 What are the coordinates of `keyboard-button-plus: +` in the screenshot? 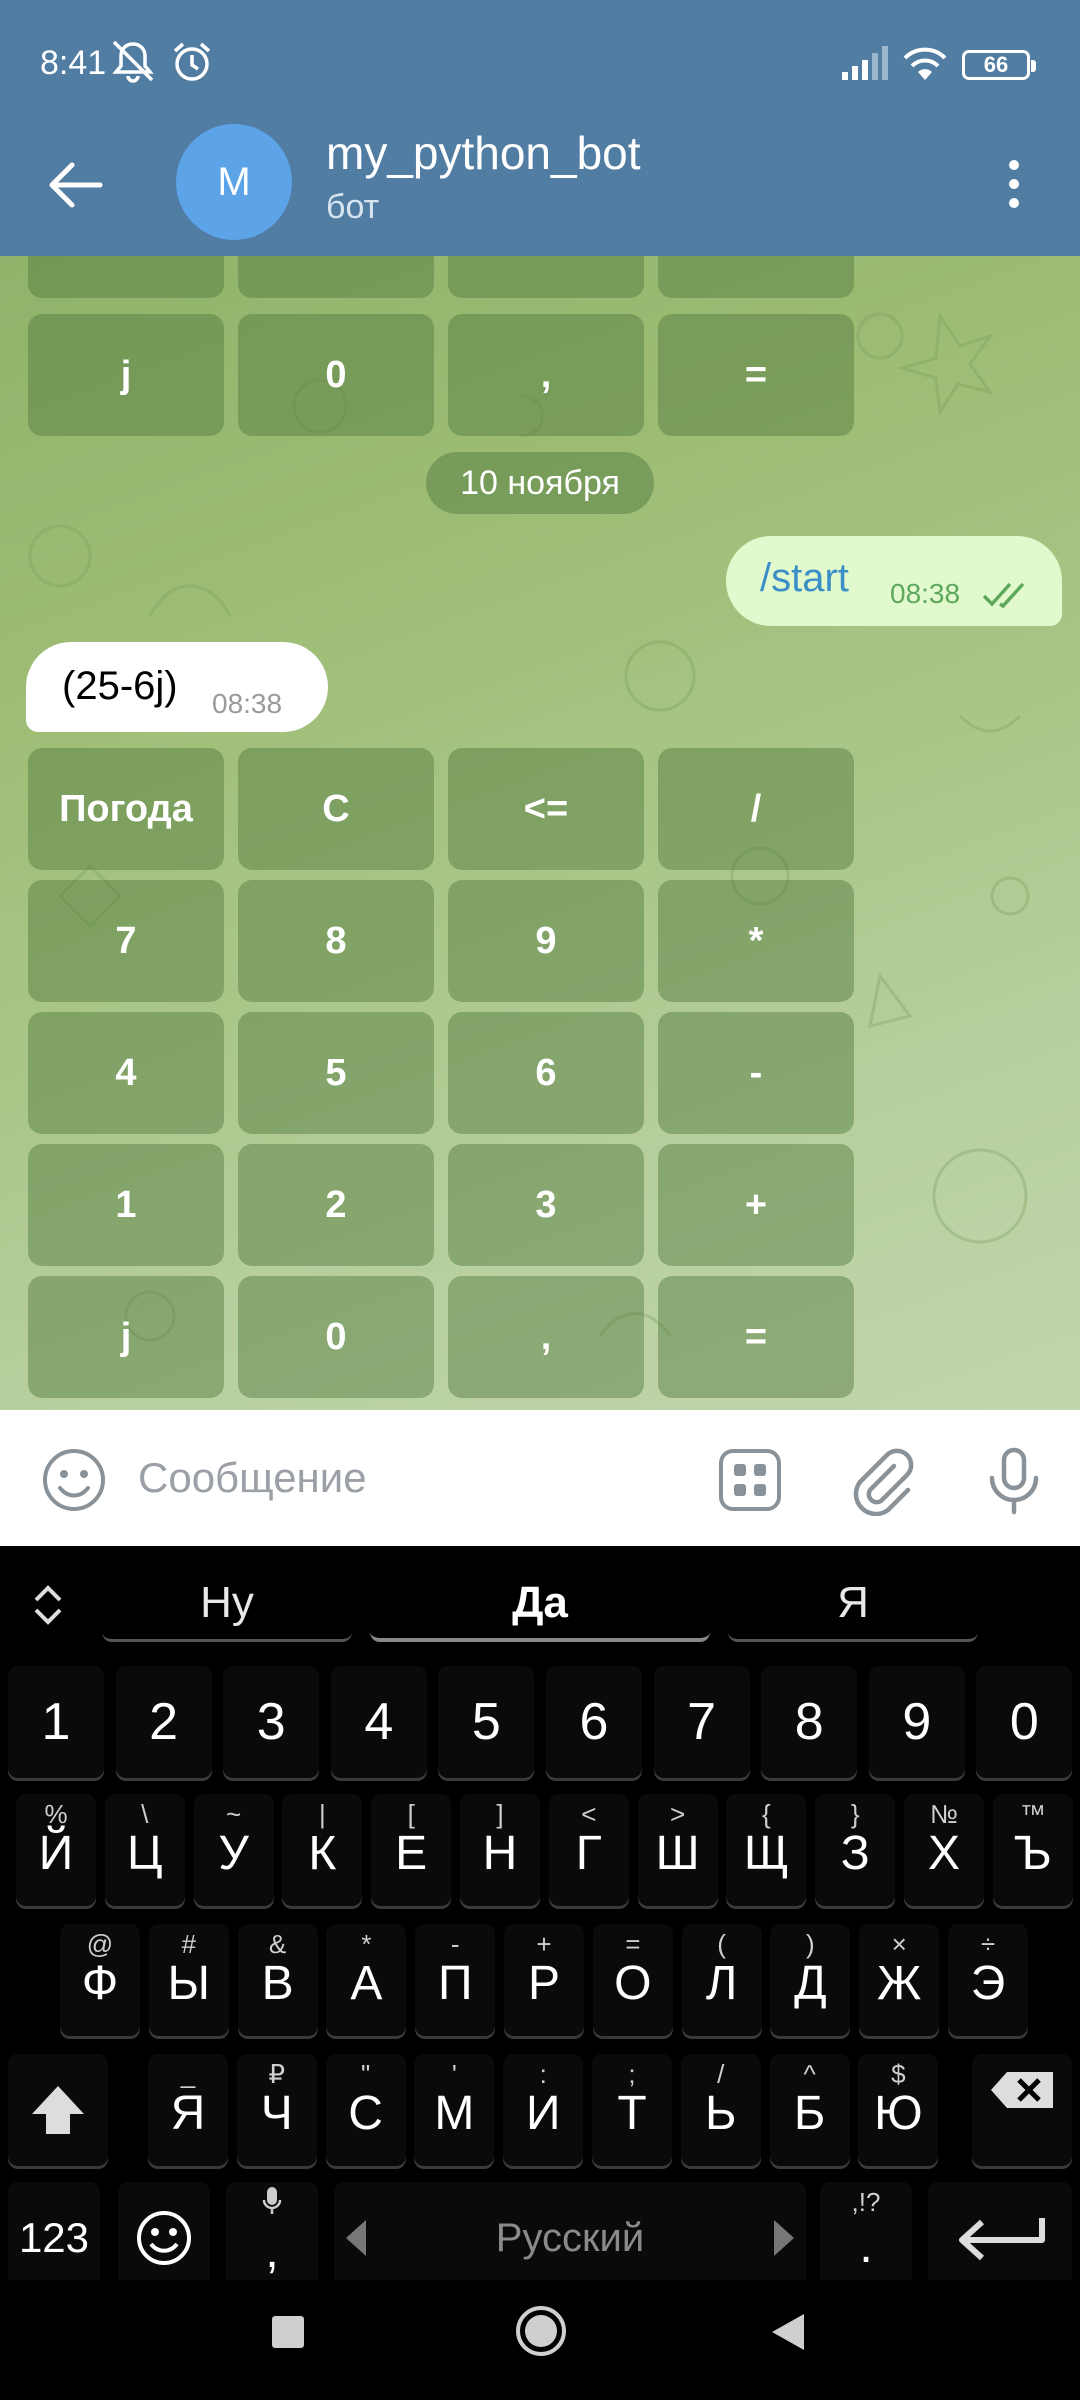 It's located at (756, 1205).